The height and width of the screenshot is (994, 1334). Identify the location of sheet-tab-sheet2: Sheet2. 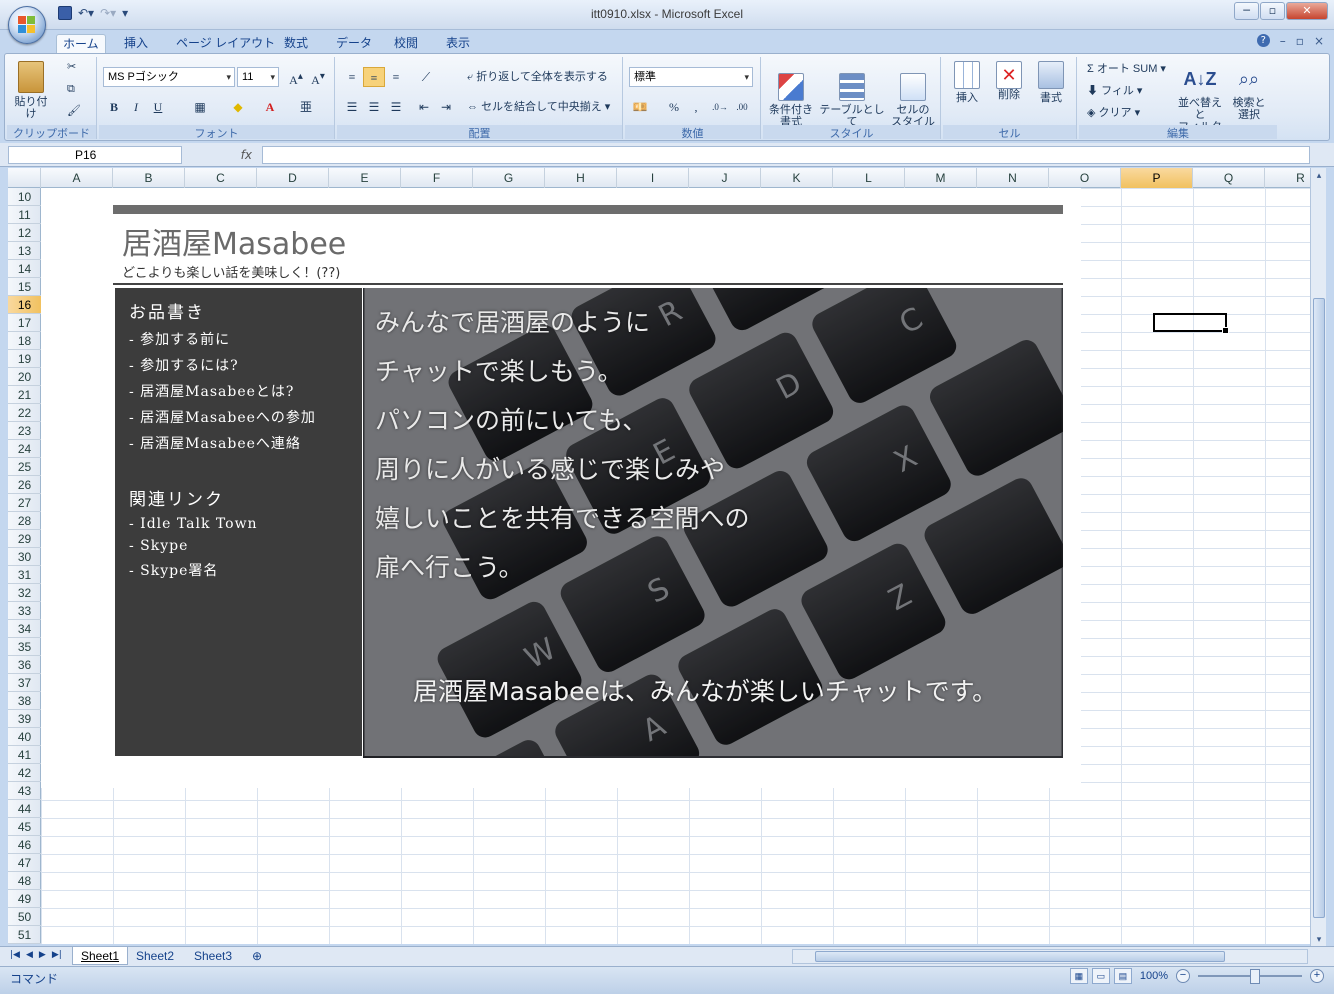
(155, 956).